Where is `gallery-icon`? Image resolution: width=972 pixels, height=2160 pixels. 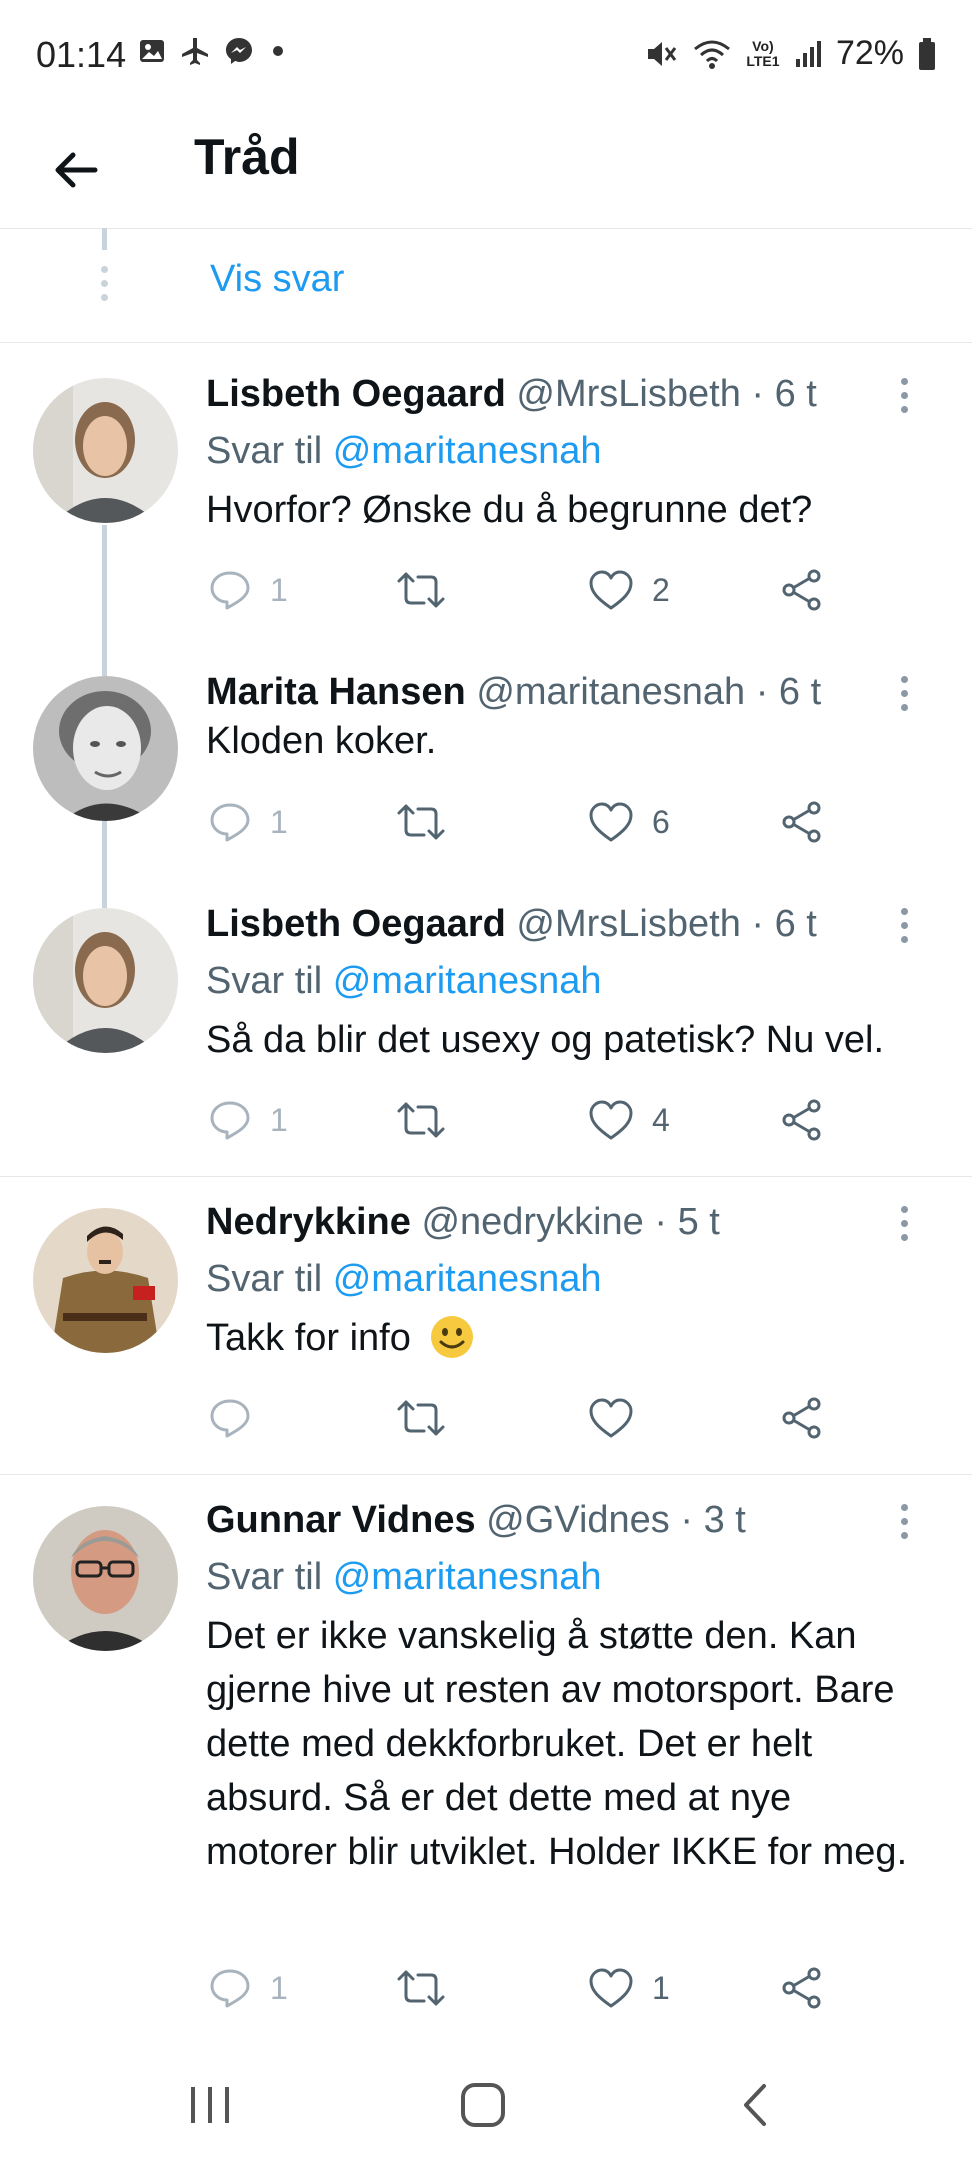 gallery-icon is located at coordinates (152, 51).